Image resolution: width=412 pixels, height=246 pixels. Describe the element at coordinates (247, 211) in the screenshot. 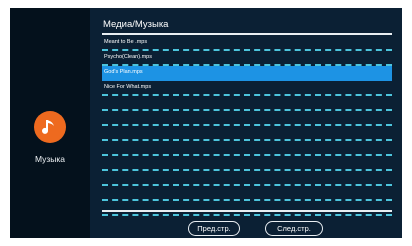

I see `bottom-divider` at that location.